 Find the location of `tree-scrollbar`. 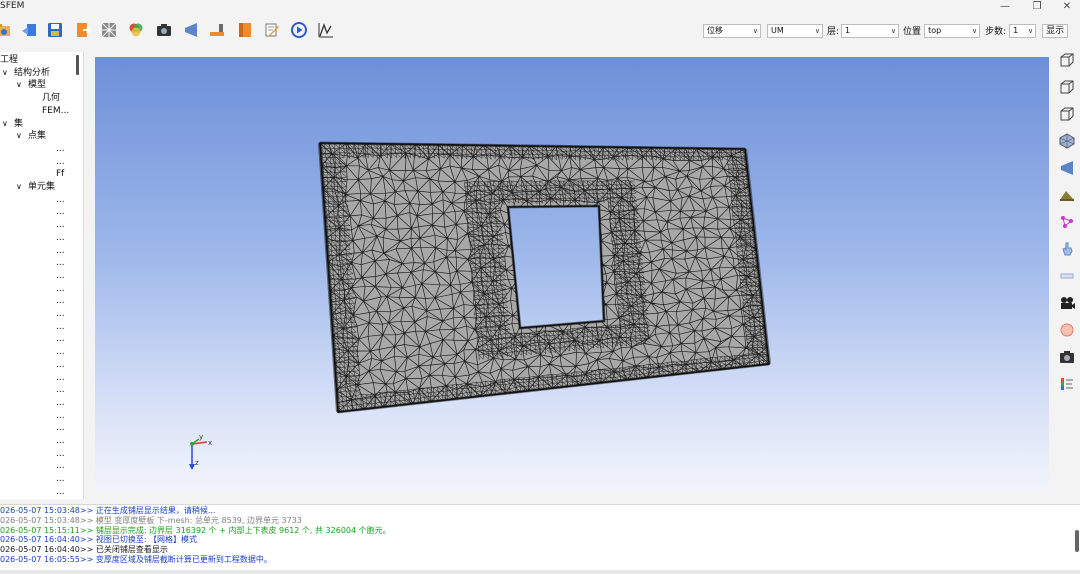

tree-scrollbar is located at coordinates (77, 65).